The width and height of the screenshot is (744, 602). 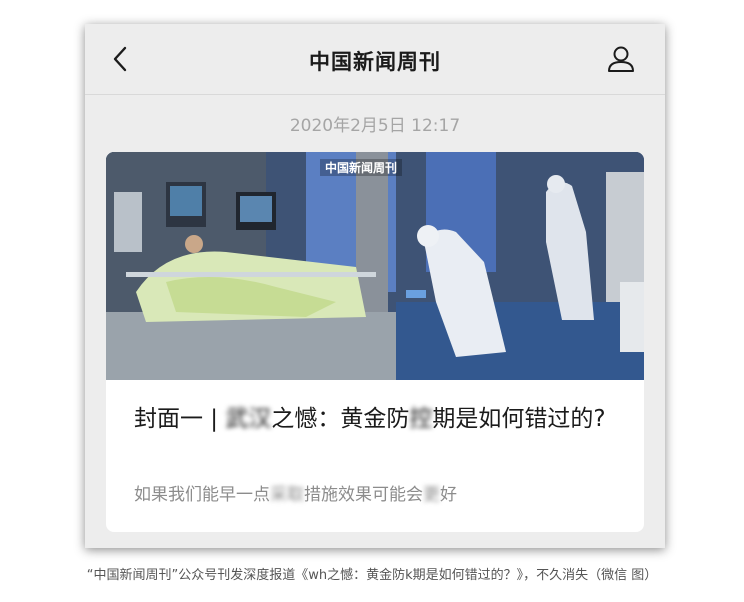 What do you see at coordinates (375, 126) in the screenshot?
I see `message-timestamp: 2020年2月5日 12:17` at bounding box center [375, 126].